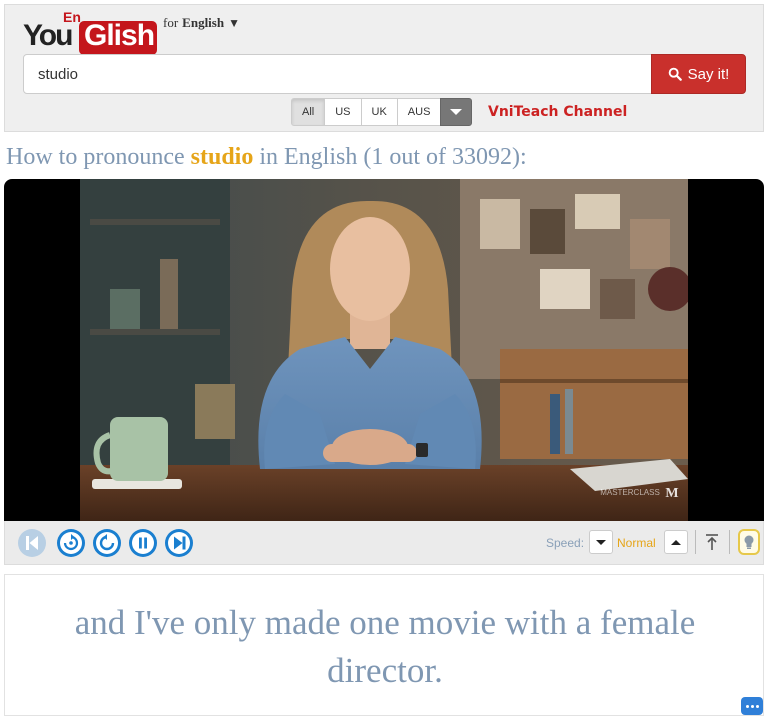  I want to click on say-it-label: Say it!, so click(708, 74).